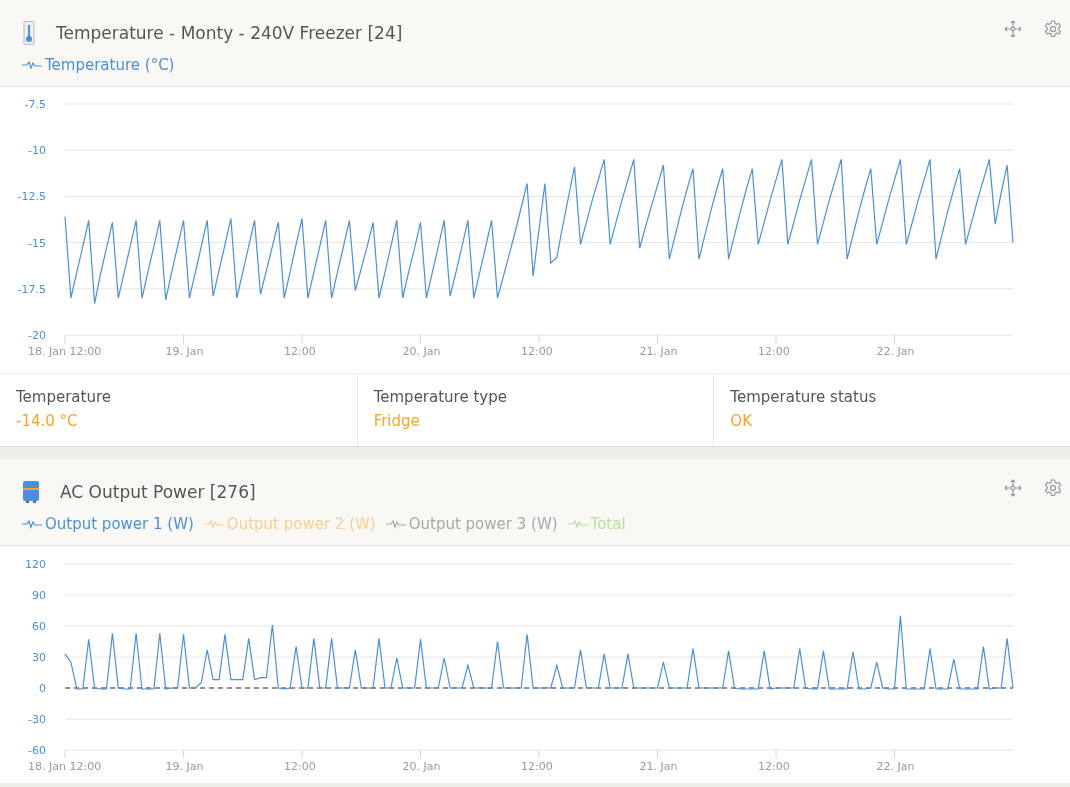 This screenshot has height=787, width=1070. I want to click on y-axis-label: -17.5, so click(31, 289).